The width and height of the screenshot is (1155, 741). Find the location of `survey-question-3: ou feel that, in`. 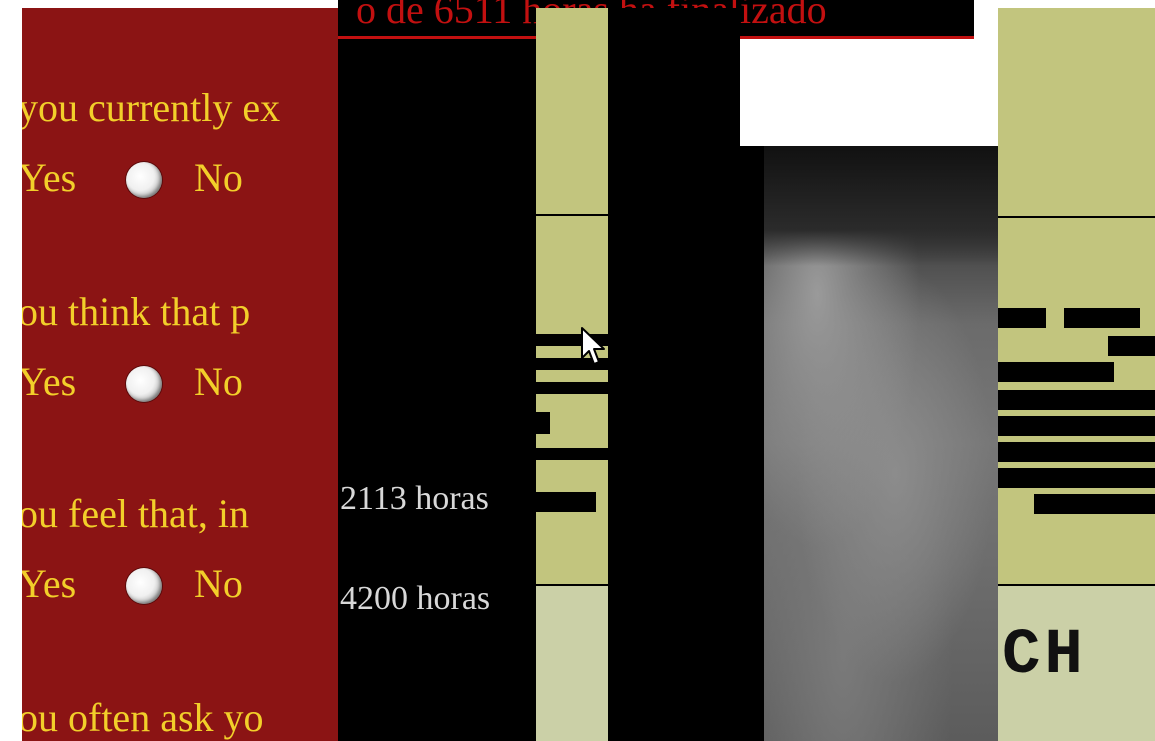

survey-question-3: ou feel that, in is located at coordinates (136, 513).